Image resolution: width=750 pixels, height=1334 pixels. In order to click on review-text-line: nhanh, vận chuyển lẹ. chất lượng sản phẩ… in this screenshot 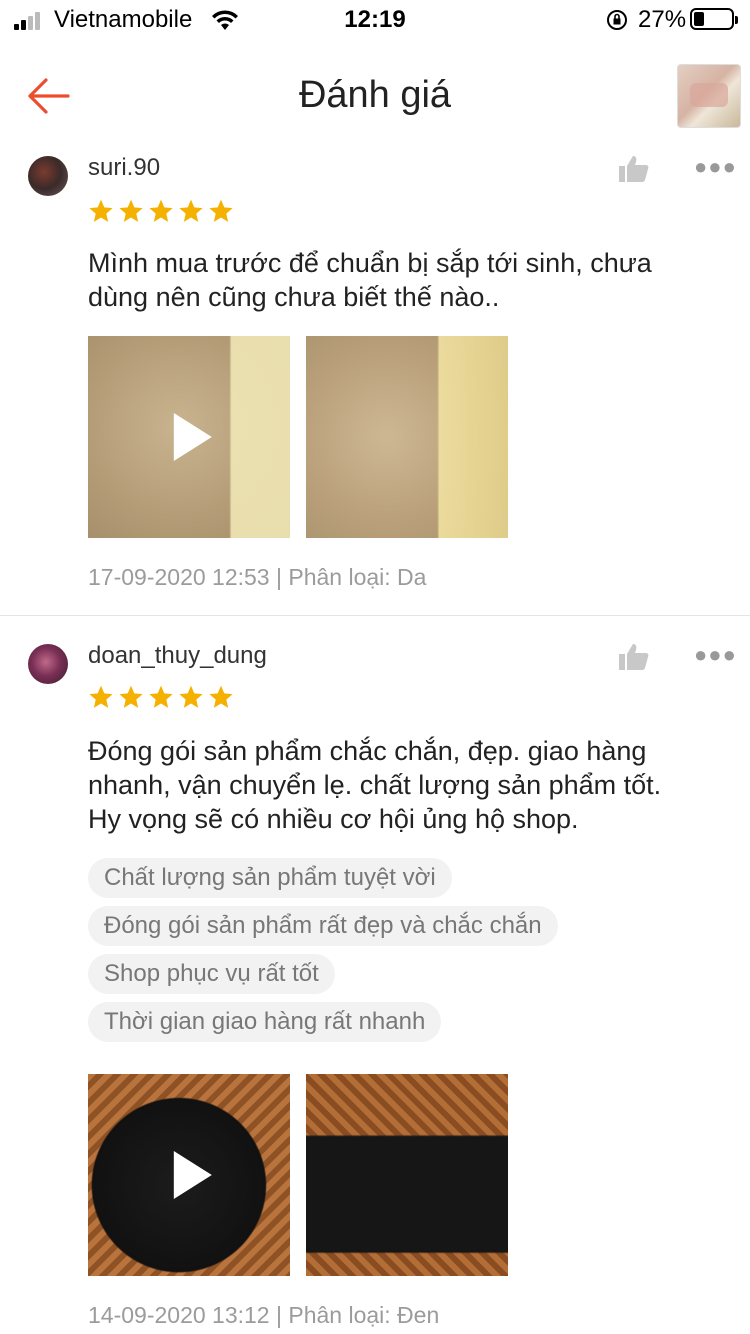, I will do `click(375, 785)`.